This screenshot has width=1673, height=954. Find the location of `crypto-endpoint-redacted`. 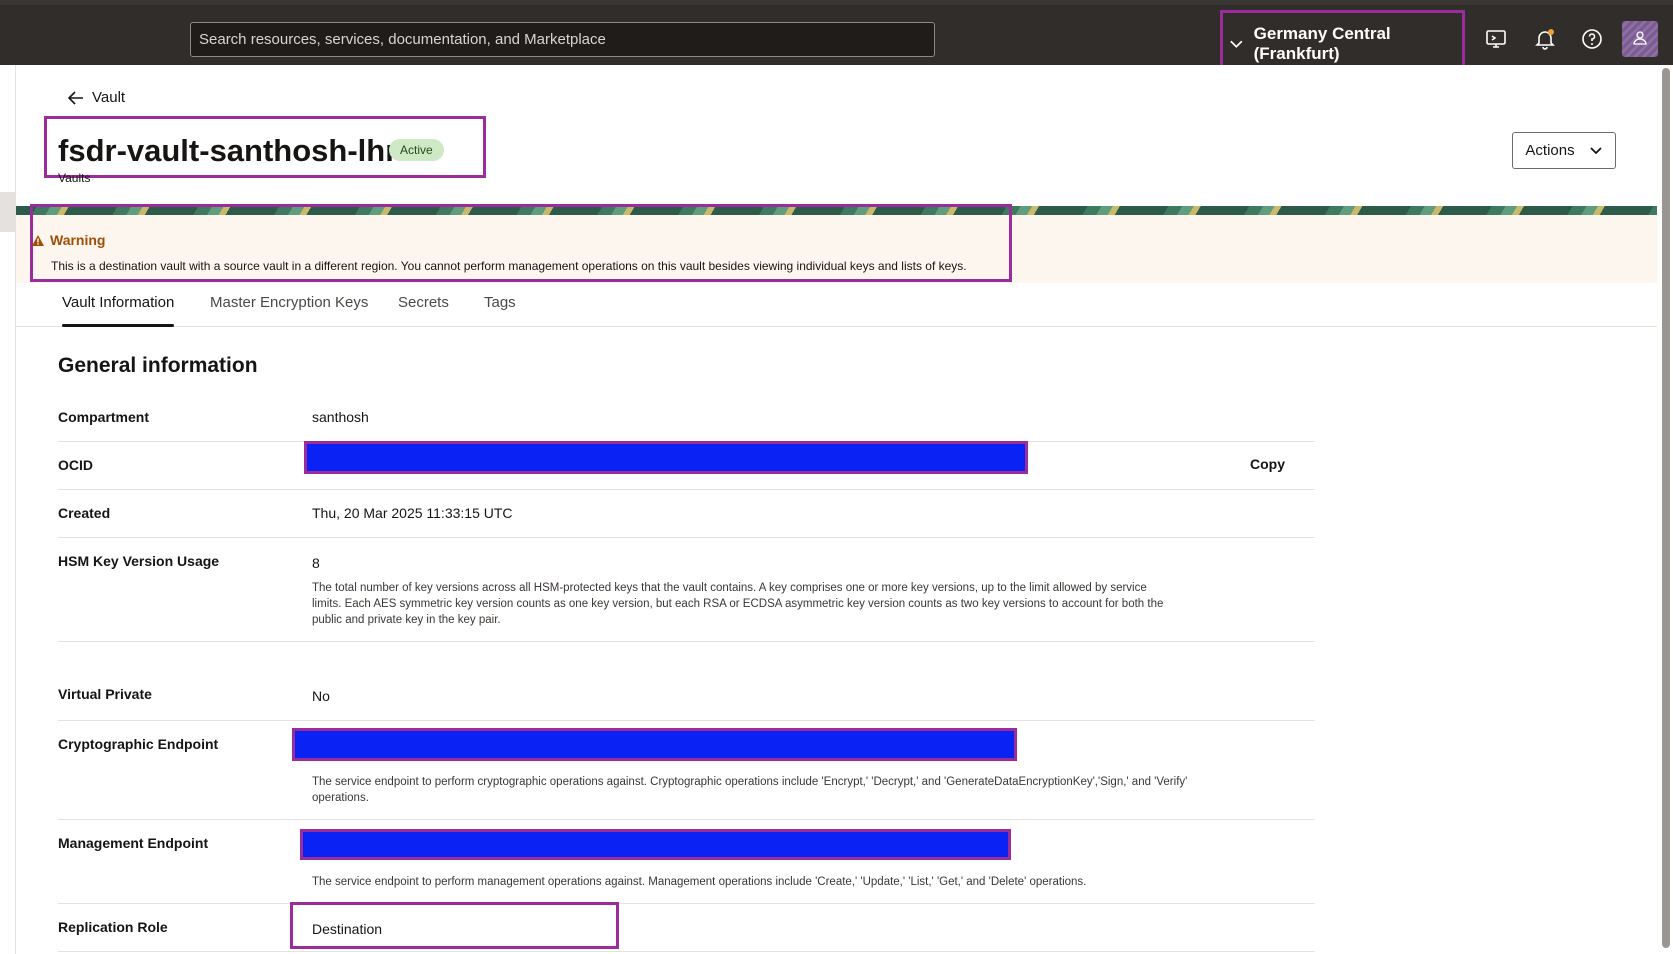

crypto-endpoint-redacted is located at coordinates (654, 744).